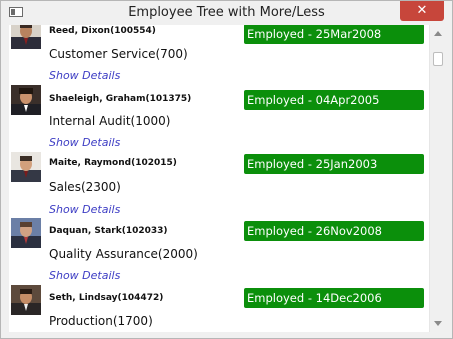 Image resolution: width=453 pixels, height=339 pixels. What do you see at coordinates (438, 59) in the screenshot?
I see `scroll-thumb` at bounding box center [438, 59].